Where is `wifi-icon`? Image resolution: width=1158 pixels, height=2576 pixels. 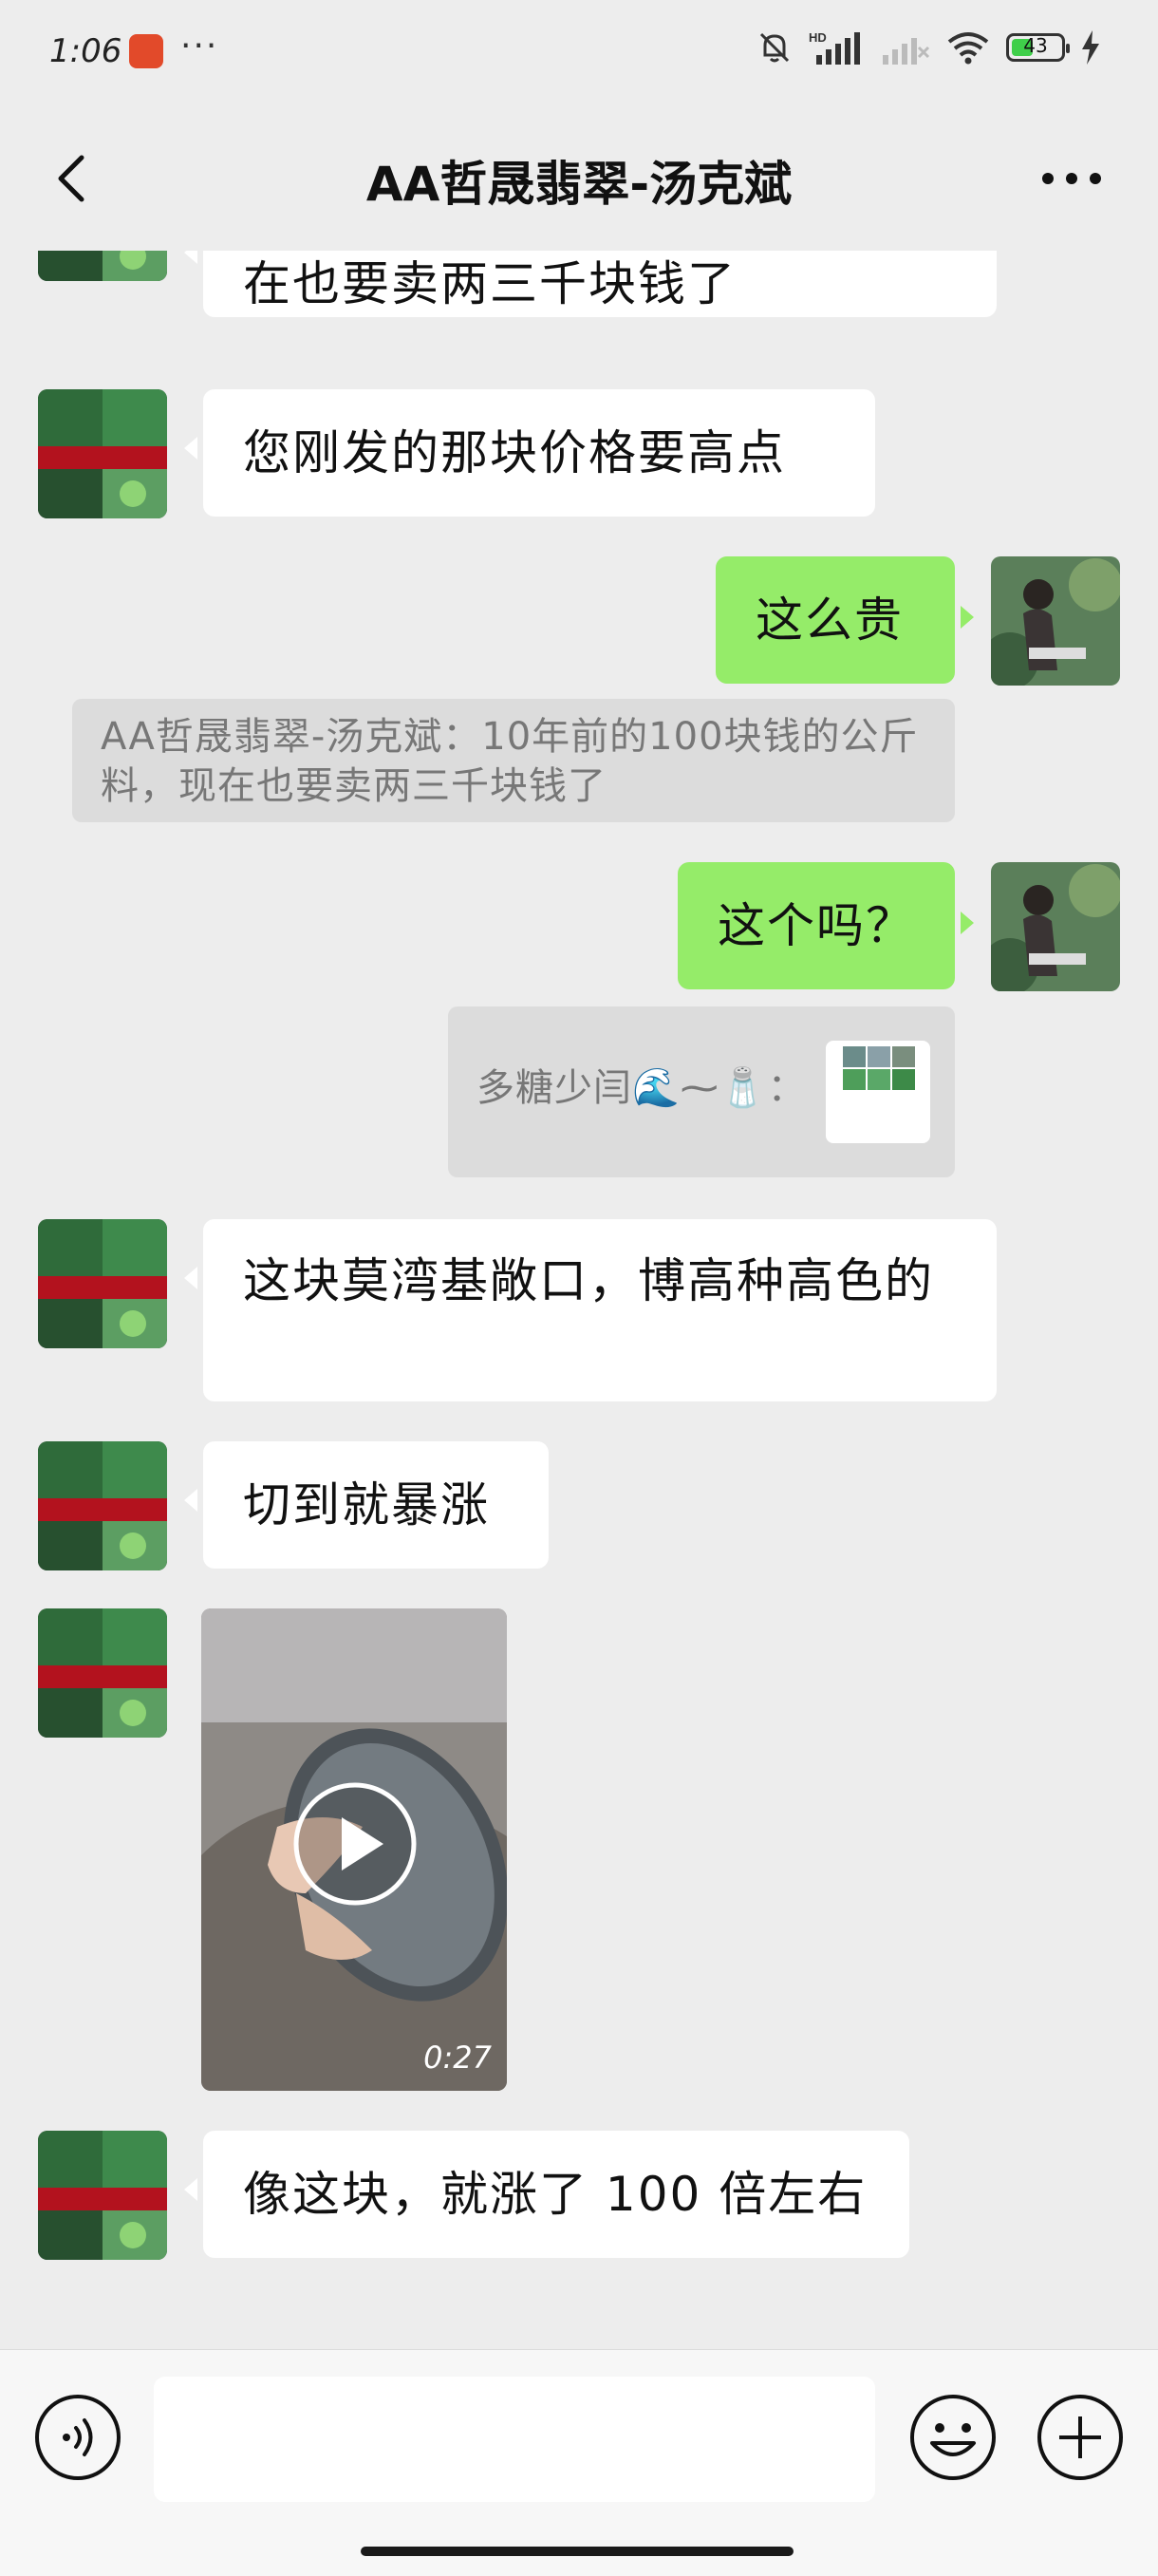
wifi-icon is located at coordinates (968, 48).